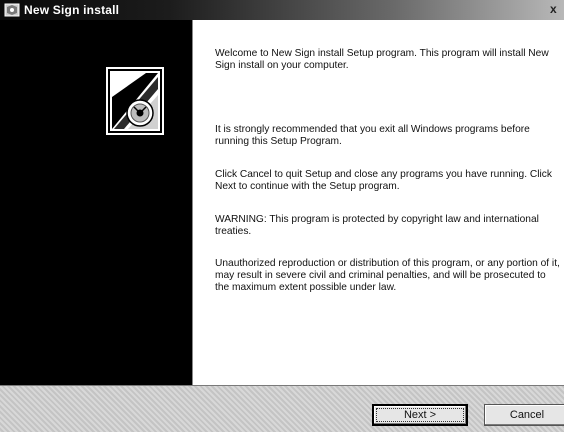  Describe the element at coordinates (557, 10) in the screenshot. I see `close-icon: x` at that location.